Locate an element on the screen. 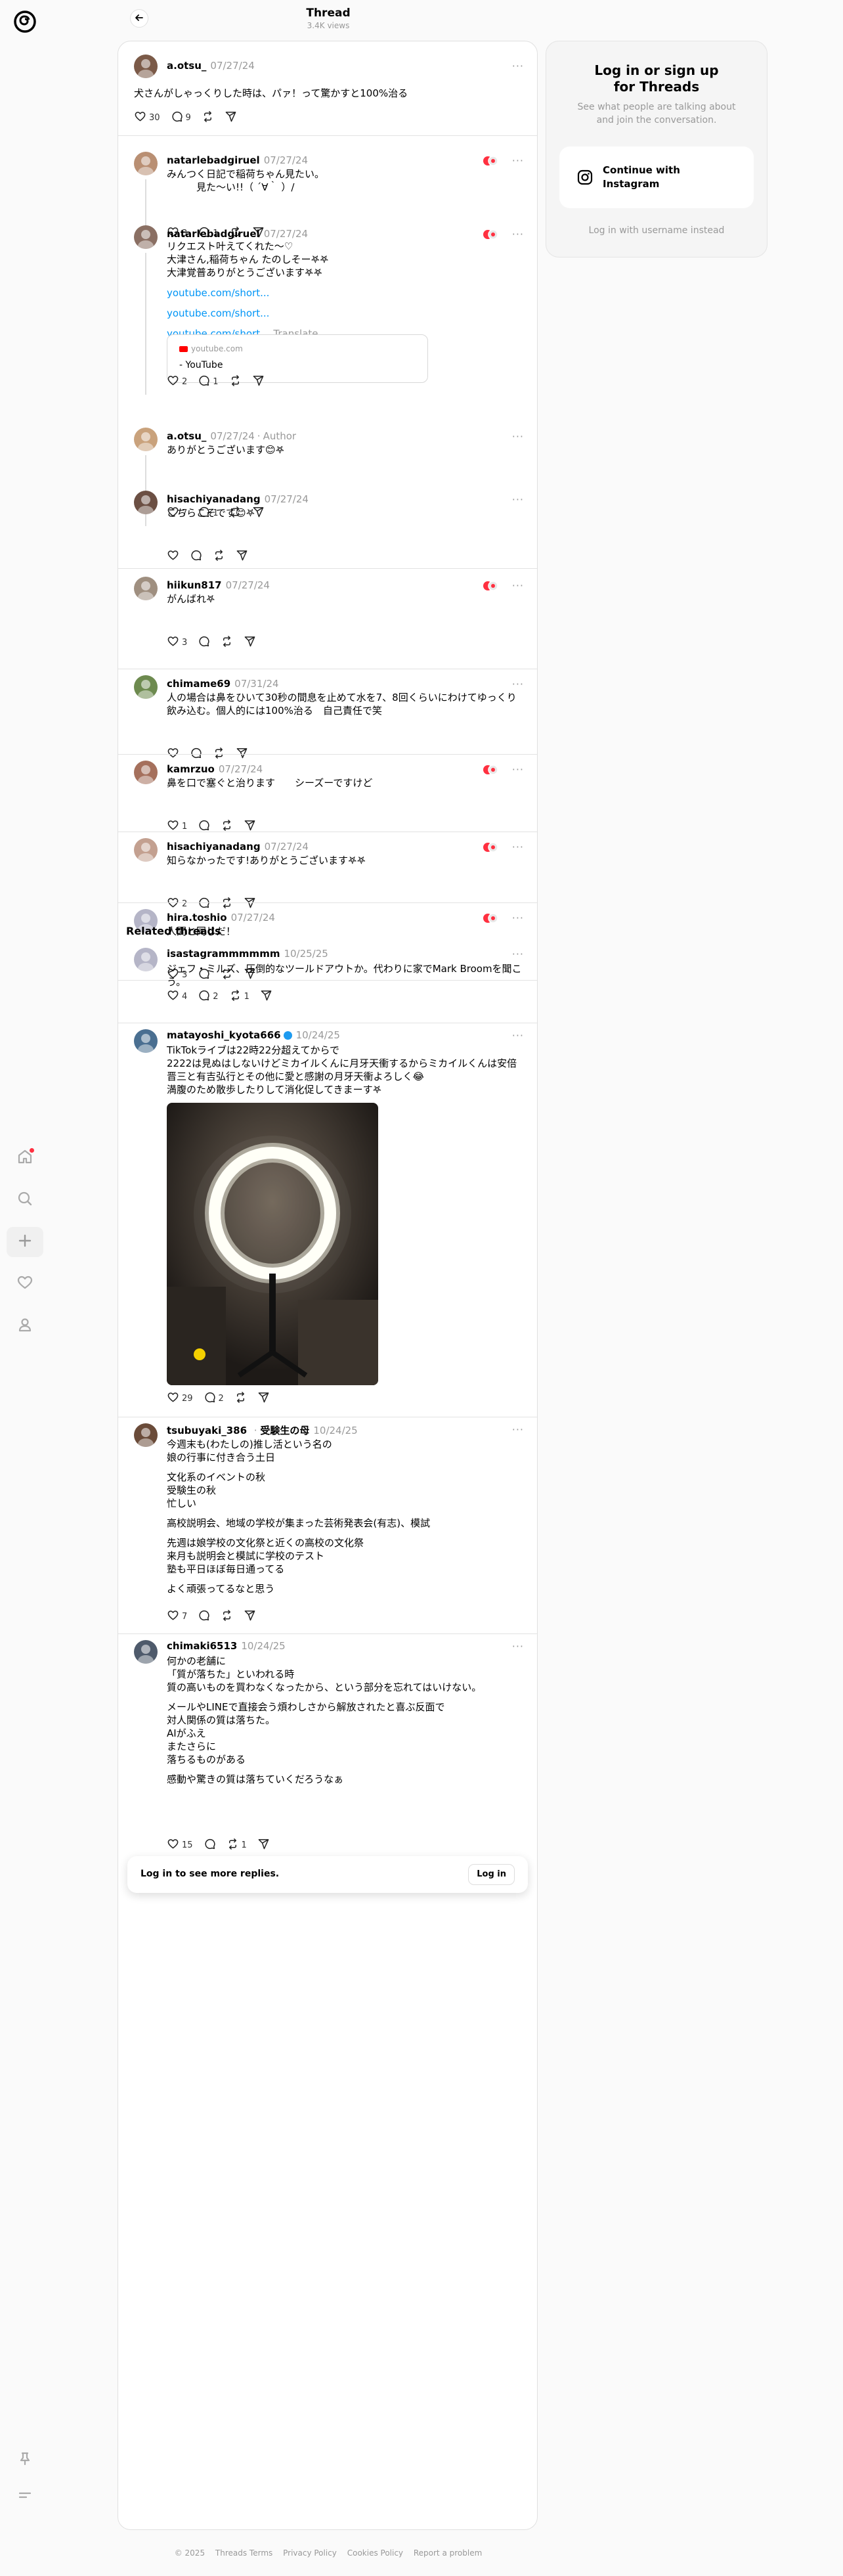 The image size is (843, 2576). threads-logo-icon is located at coordinates (25, 22).